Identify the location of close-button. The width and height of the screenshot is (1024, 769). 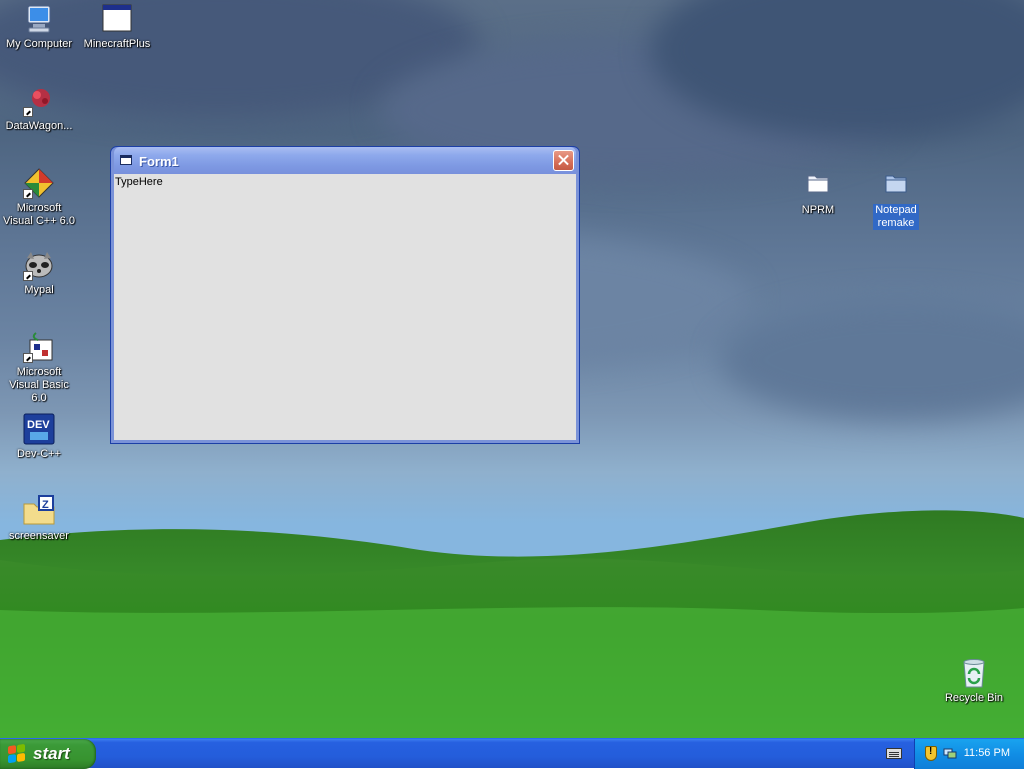
(563, 160).